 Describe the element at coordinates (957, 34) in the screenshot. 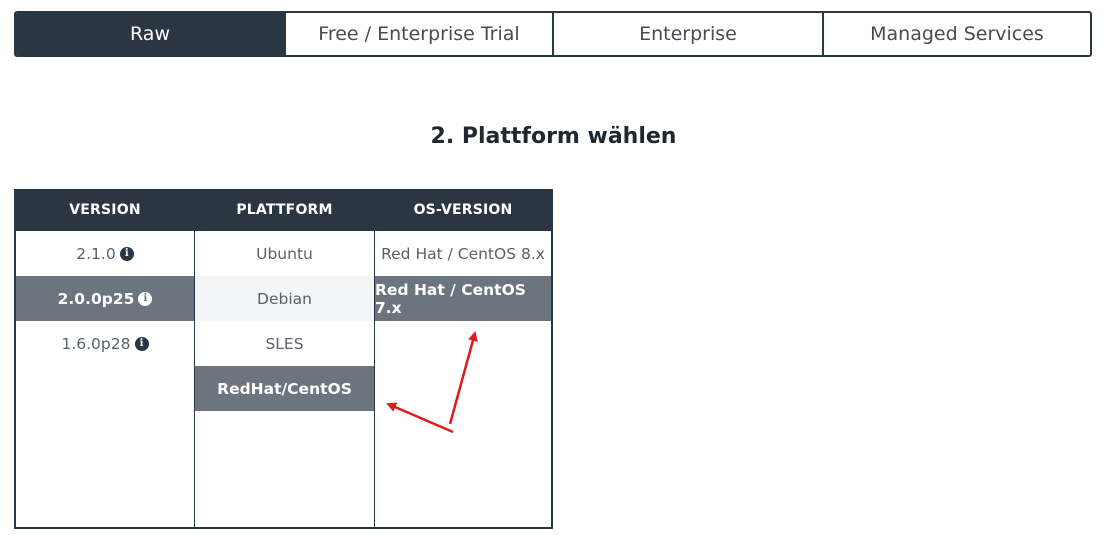

I see `tab-managed-services: Managed Services` at that location.